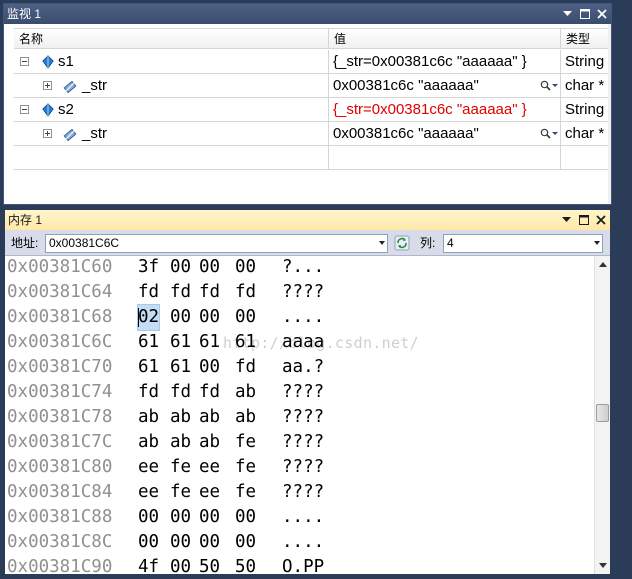 The height and width of the screenshot is (579, 632). I want to click on memory-row: 0x00381C90 4f 00 50 50 O.PP, so click(299, 564).